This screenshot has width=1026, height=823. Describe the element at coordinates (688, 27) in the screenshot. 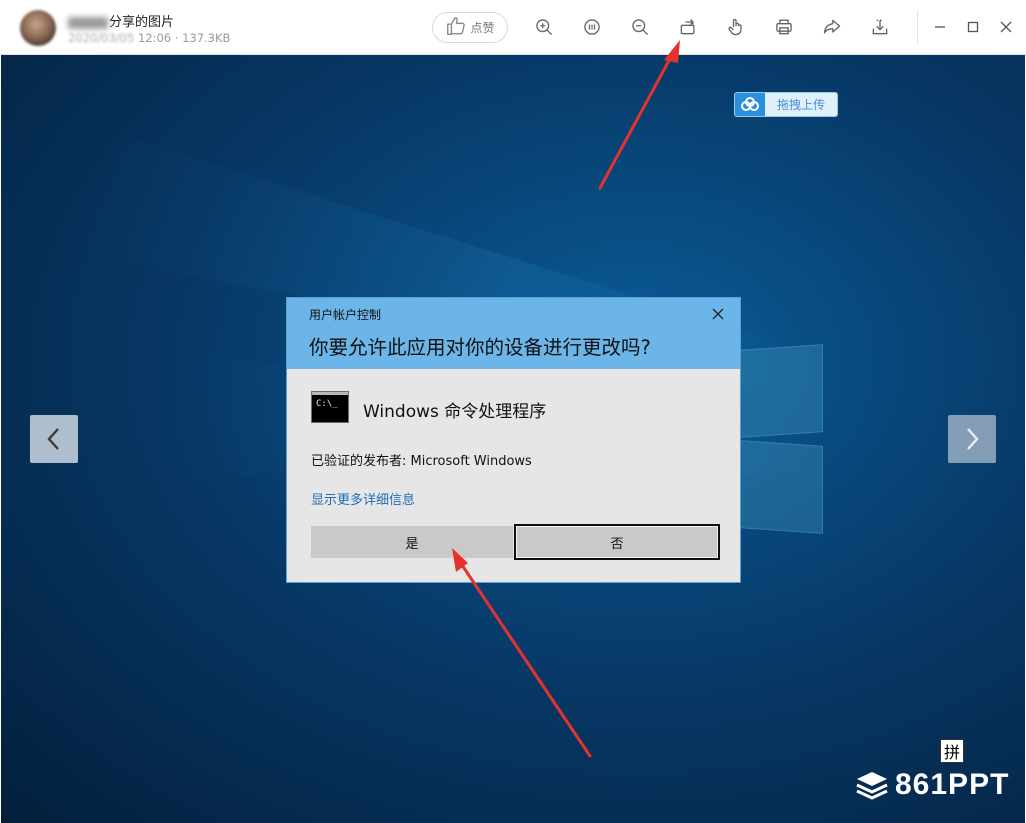

I see `rotate-icon` at that location.